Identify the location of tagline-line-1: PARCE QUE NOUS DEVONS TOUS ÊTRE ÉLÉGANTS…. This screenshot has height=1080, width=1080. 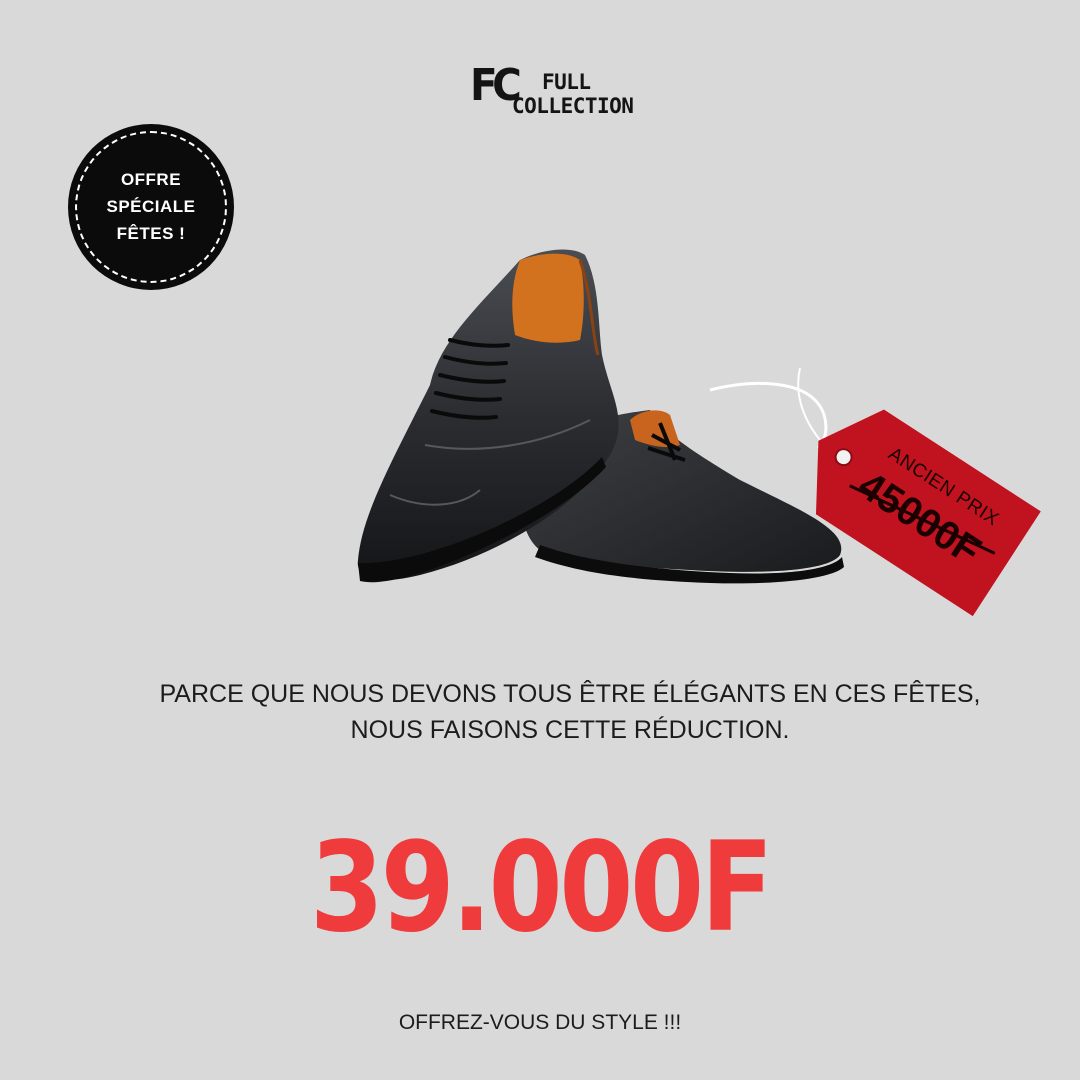
(570, 694).